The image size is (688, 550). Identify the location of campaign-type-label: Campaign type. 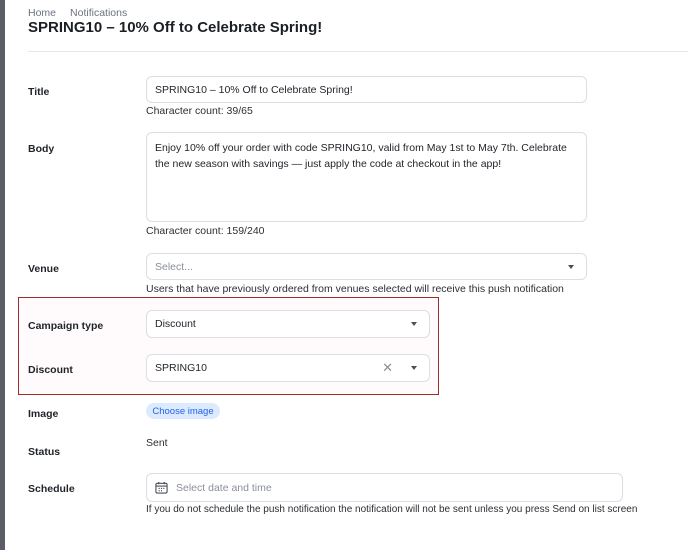
(66, 326).